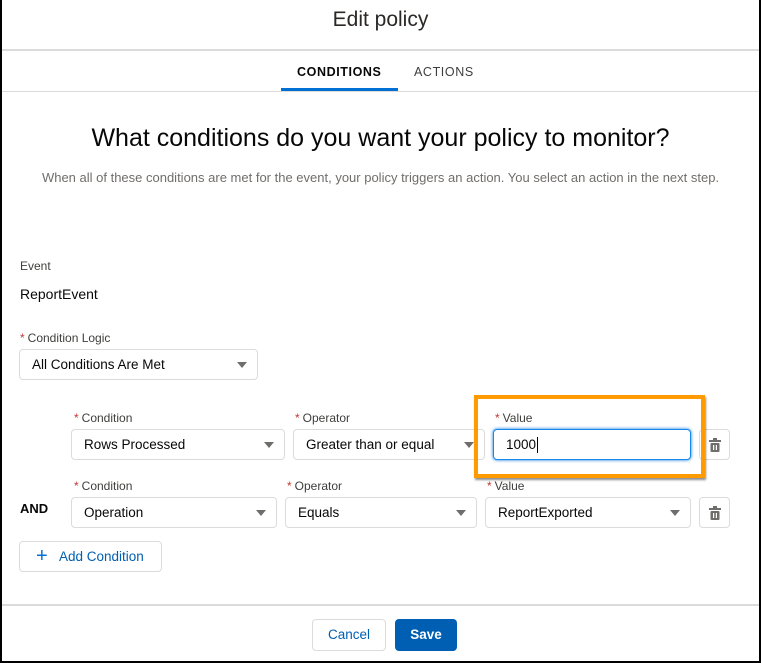  What do you see at coordinates (349, 635) in the screenshot?
I see `cancel-button: Cancel` at bounding box center [349, 635].